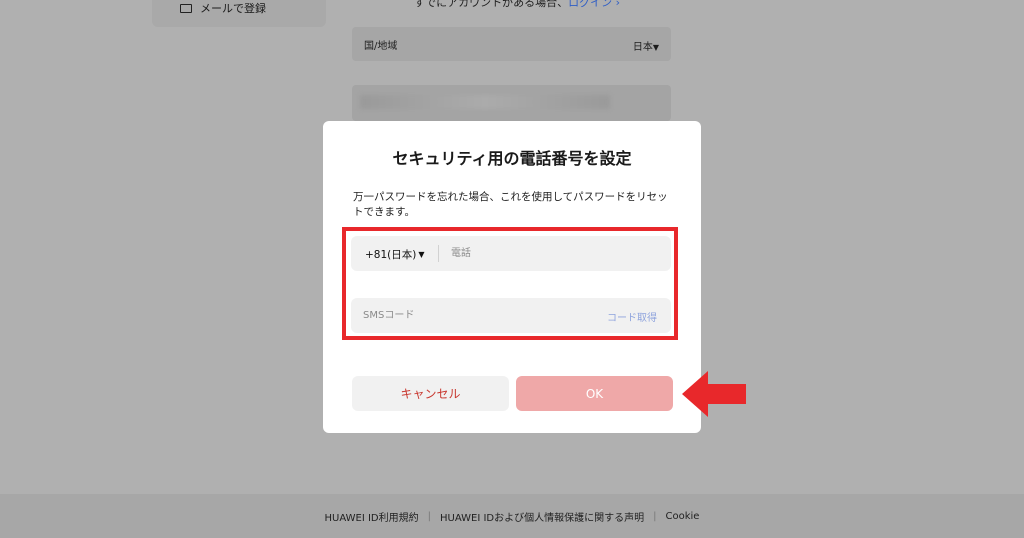 The height and width of the screenshot is (538, 1024). Describe the element at coordinates (590, 4) in the screenshot. I see `login-link: ログイン` at that location.